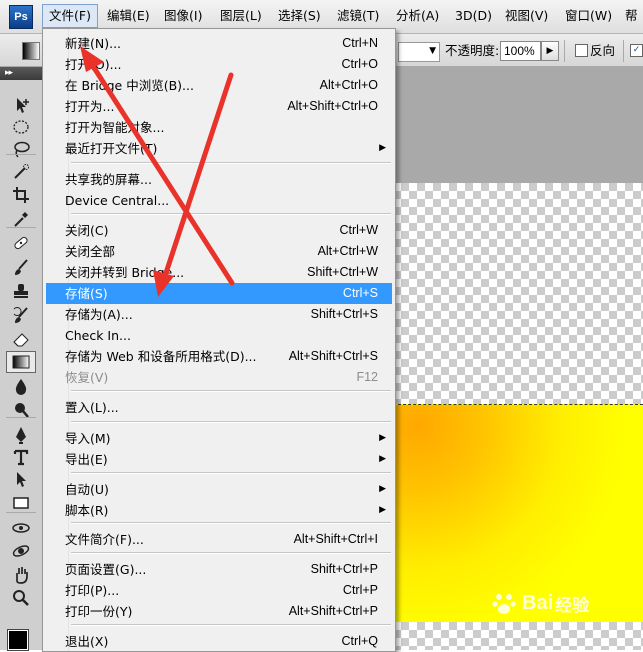 This screenshot has width=643, height=652. Describe the element at coordinates (419, 52) in the screenshot. I see `mode-dropdown: ▼` at that location.